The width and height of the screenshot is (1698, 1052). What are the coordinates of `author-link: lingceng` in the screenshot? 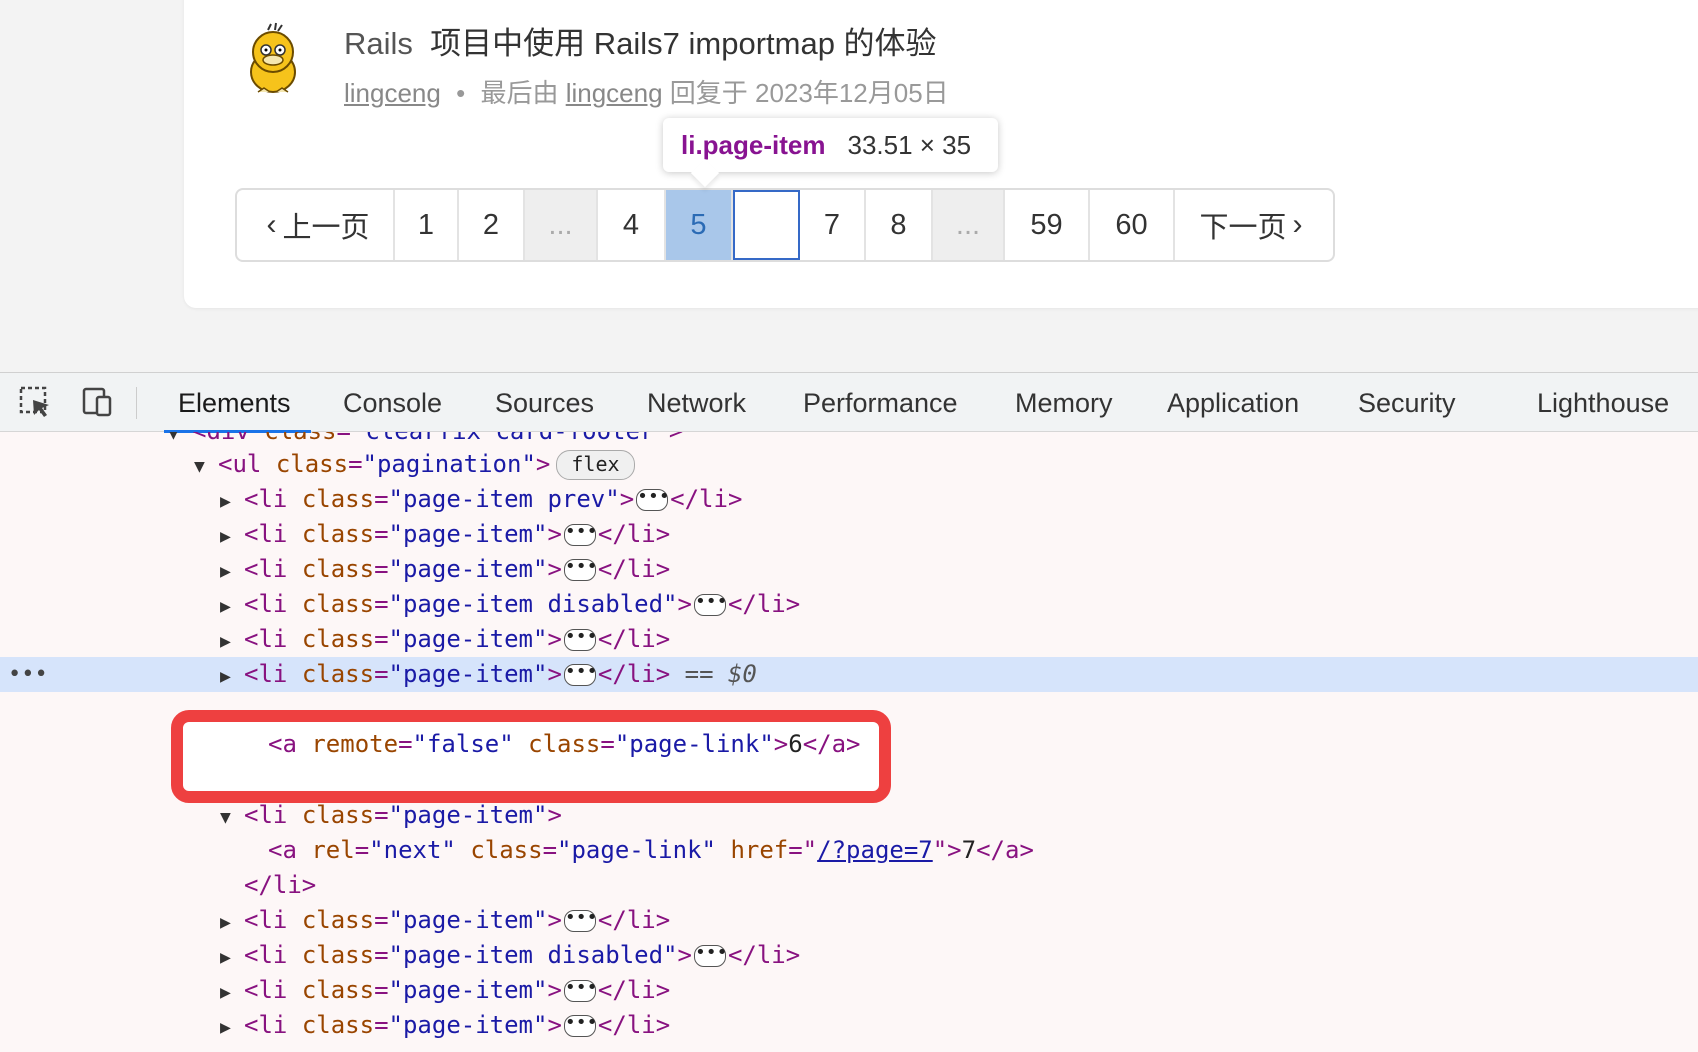 It's located at (392, 93).